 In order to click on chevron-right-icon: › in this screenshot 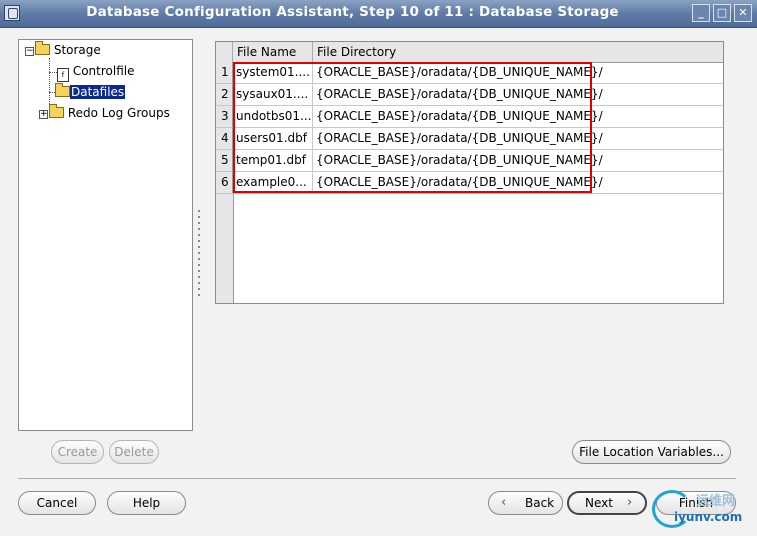, I will do `click(630, 502)`.